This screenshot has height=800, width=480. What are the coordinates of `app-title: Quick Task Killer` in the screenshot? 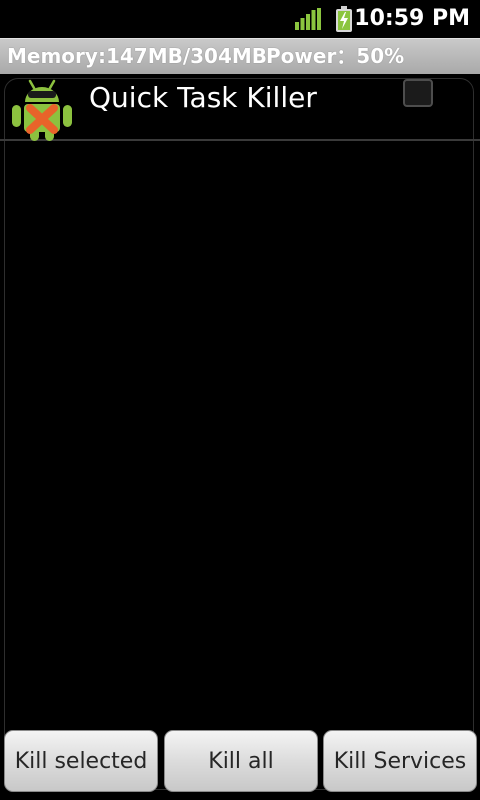 It's located at (203, 97).